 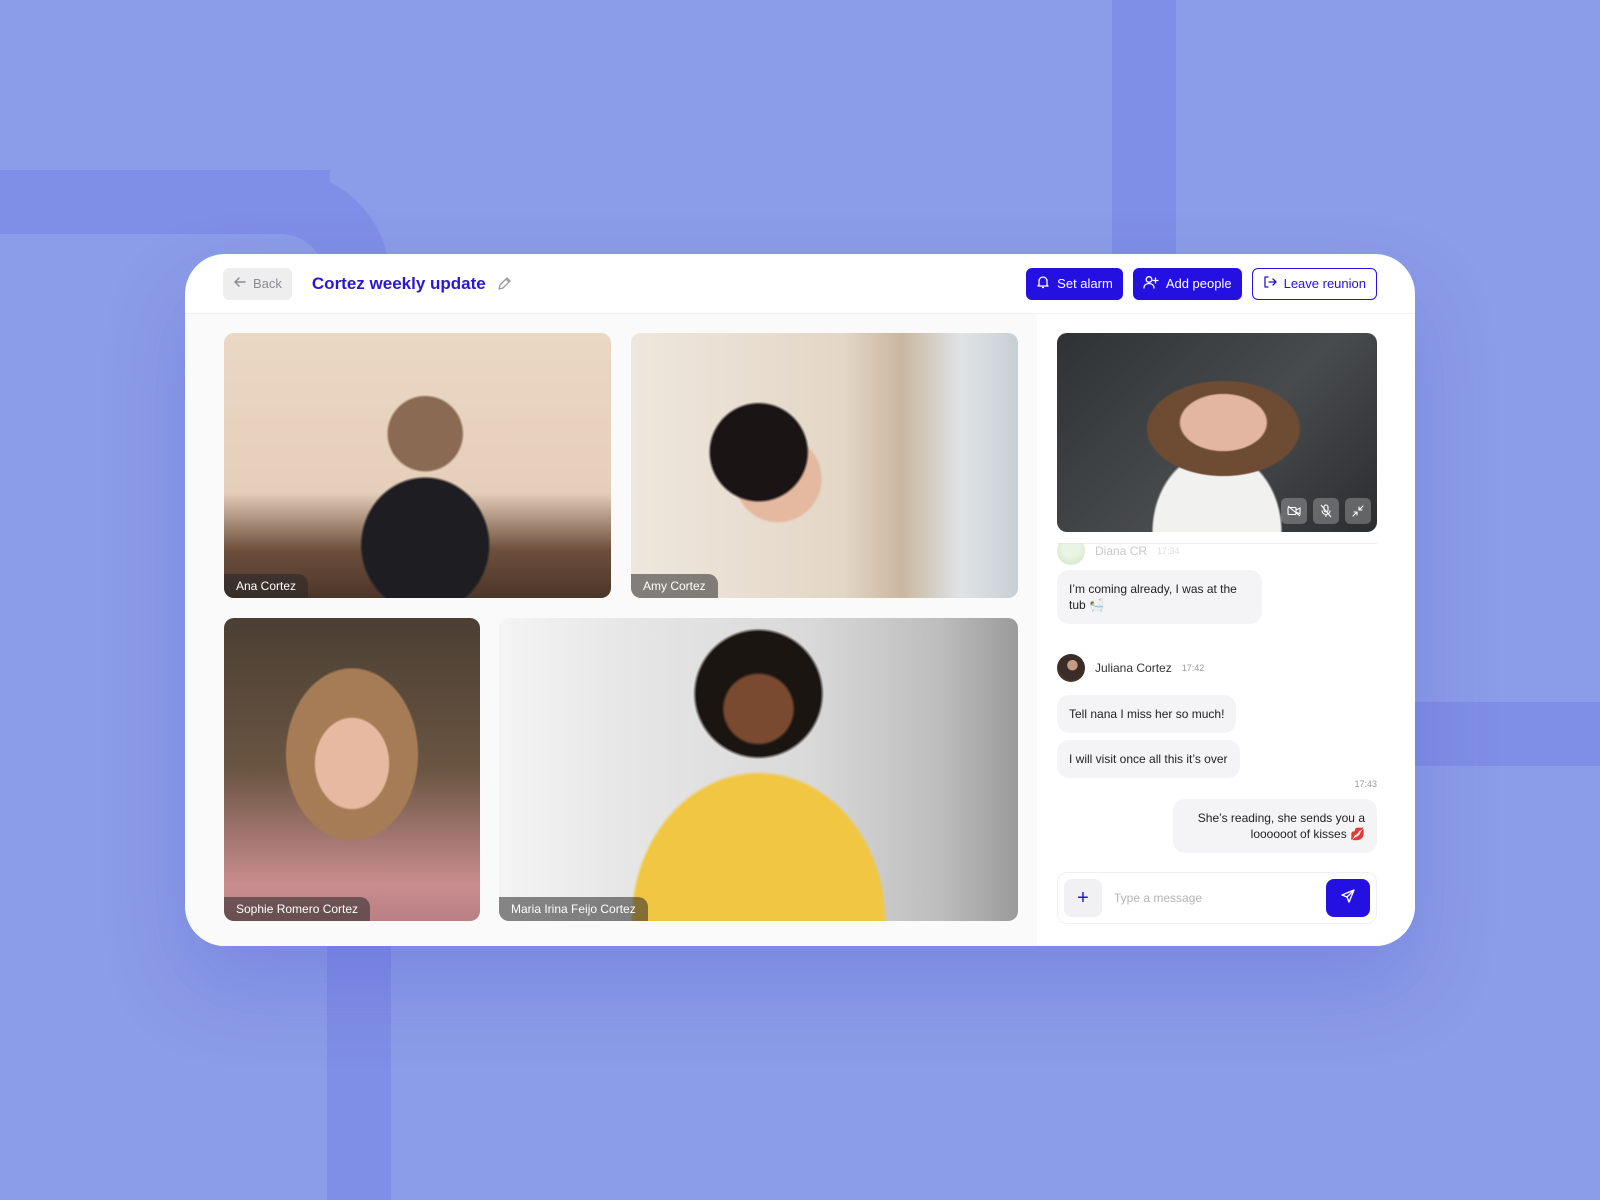 What do you see at coordinates (1324, 283) in the screenshot?
I see `leave-reunion-label: Leave reunion` at bounding box center [1324, 283].